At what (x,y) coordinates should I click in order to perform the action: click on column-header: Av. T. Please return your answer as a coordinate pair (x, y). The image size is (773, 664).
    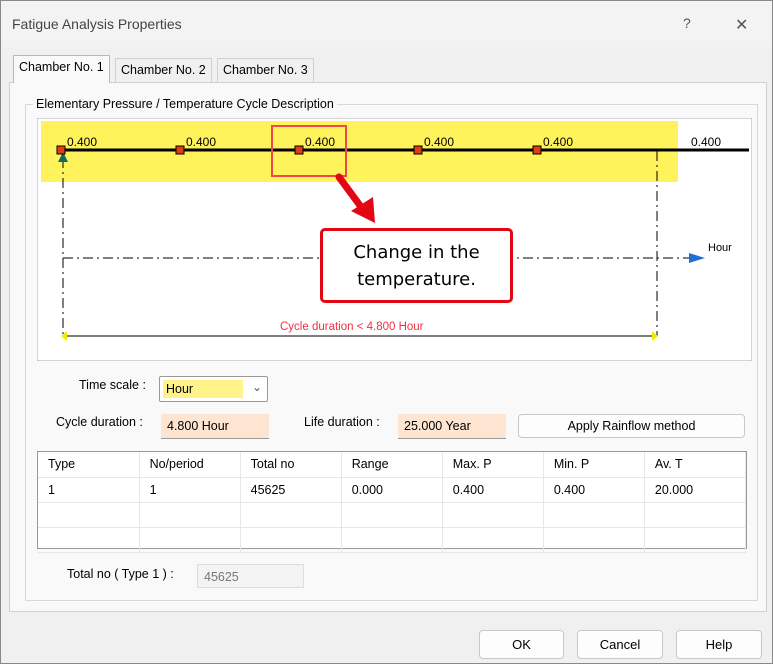
    Looking at the image, I should click on (695, 465).